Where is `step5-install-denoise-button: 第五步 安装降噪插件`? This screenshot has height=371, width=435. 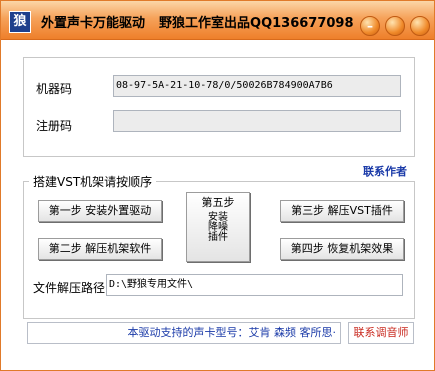 step5-install-denoise-button: 第五步 安装降噪插件 is located at coordinates (218, 227).